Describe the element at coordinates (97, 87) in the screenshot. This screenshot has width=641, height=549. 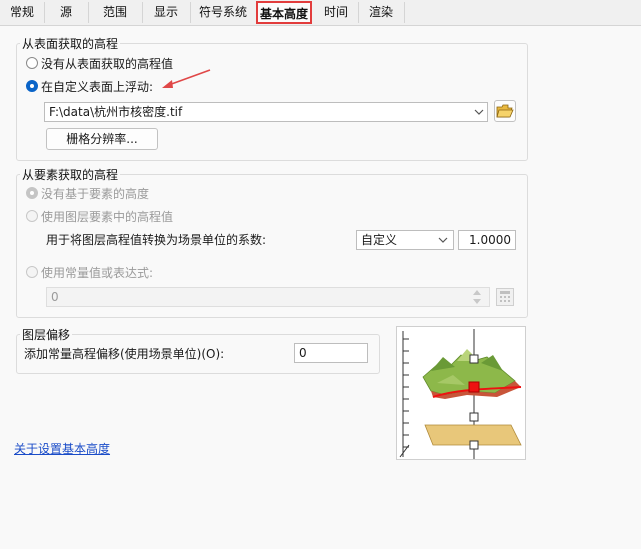
I see `radio-float-label: 在自定义表面上浮动:` at that location.